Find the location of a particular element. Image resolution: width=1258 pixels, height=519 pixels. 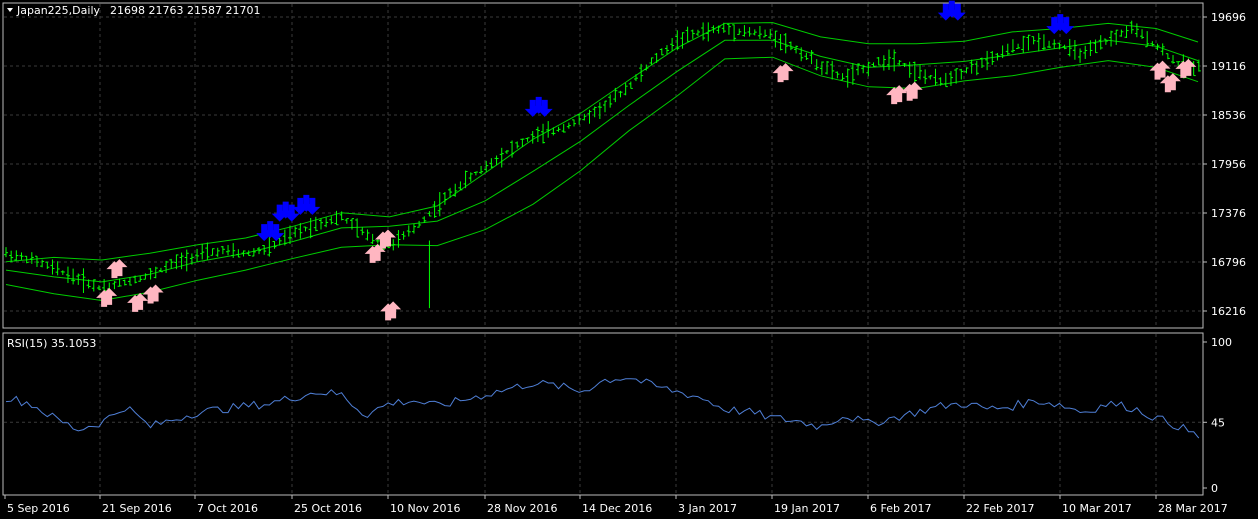

rsi-label: RSI(15) 35.1053 is located at coordinates (51, 343).